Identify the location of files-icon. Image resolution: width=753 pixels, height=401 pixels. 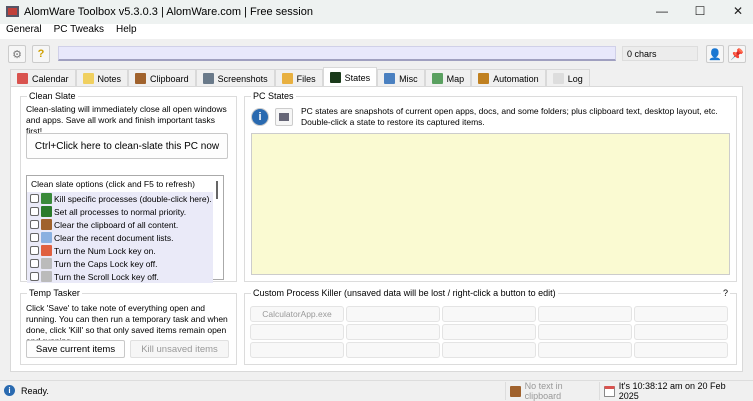
(287, 78).